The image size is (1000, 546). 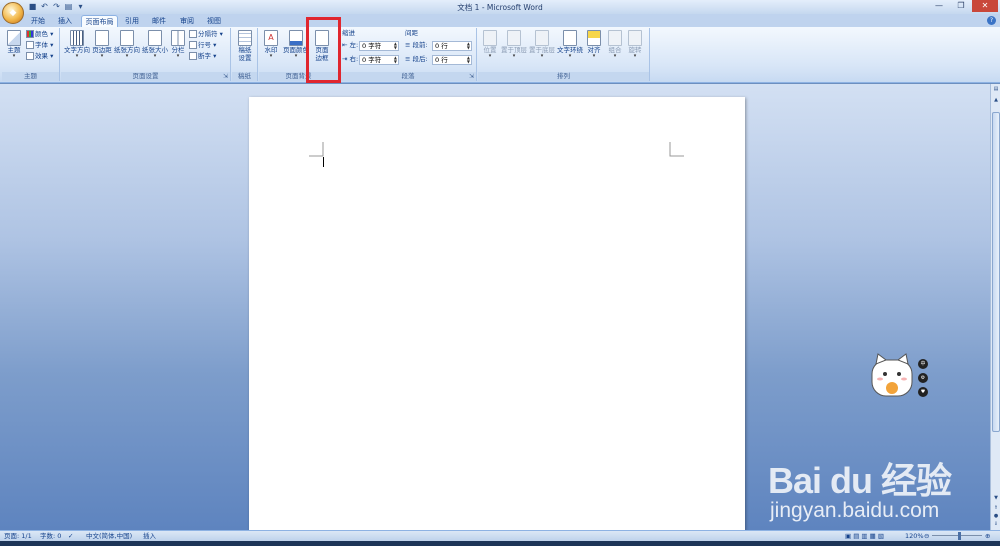 I want to click on tab-references: 引用, so click(x=132, y=21).